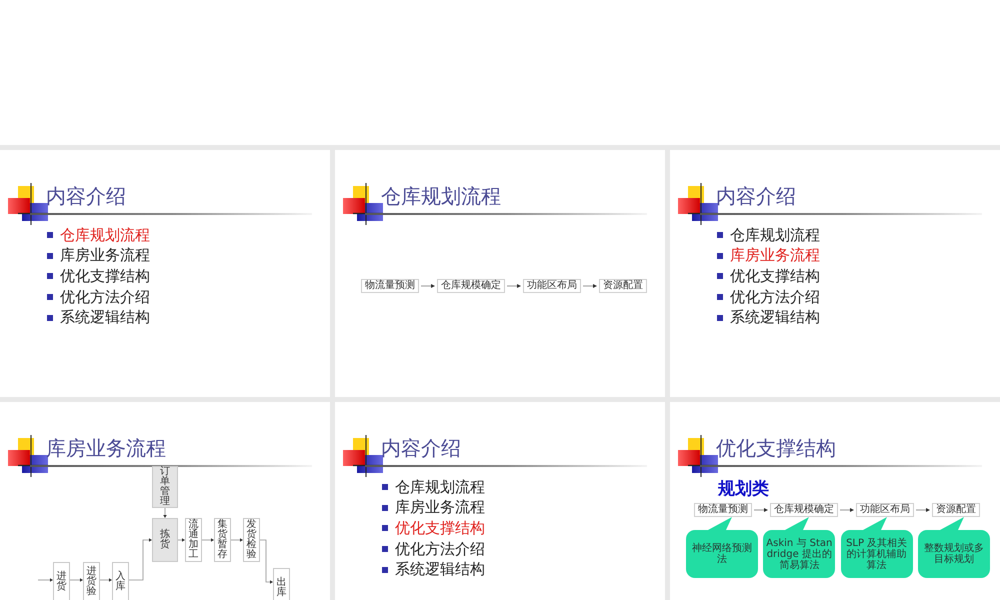 This screenshot has height=600, width=1000. Describe the element at coordinates (120, 581) in the screenshot. I see `process-node: 入库` at that location.